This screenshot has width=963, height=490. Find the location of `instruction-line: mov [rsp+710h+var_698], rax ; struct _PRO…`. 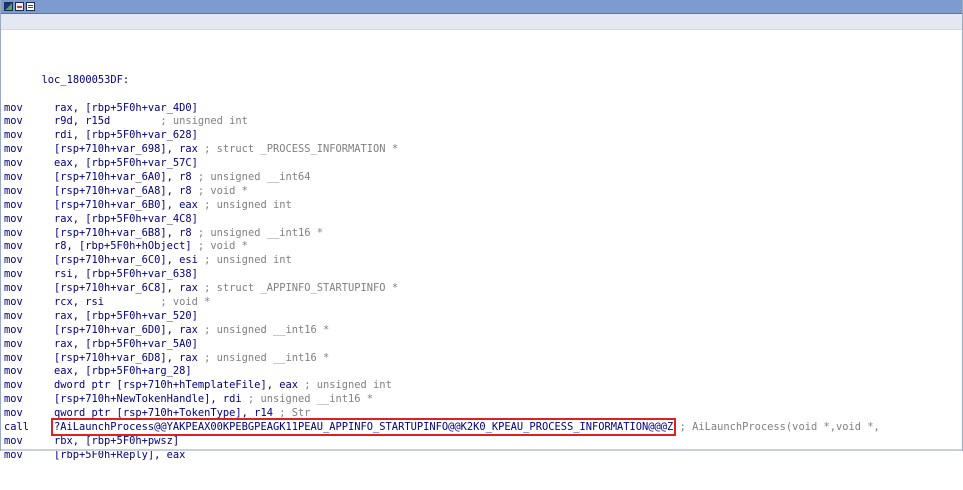

instruction-line: mov [rsp+710h+var_698], rax ; struct _PRO… is located at coordinates (483, 150).